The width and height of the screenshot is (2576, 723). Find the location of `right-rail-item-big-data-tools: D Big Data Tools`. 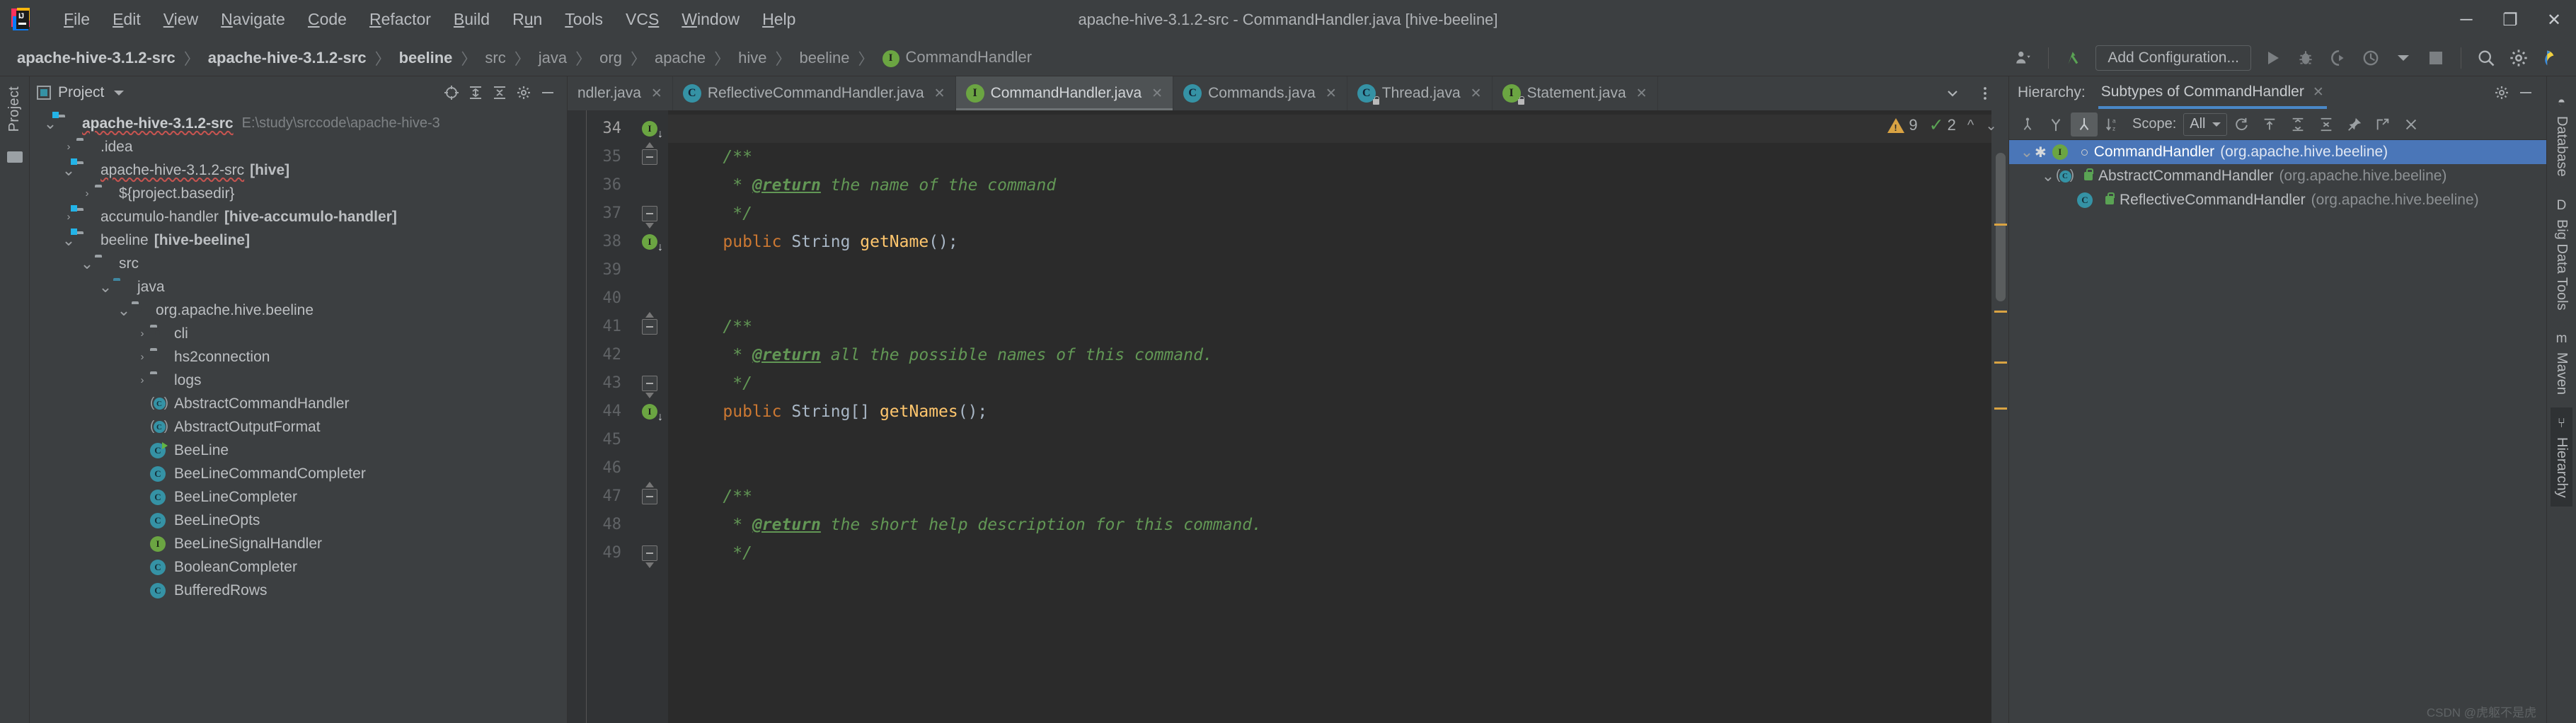

right-rail-item-big-data-tools: D Big Data Tools is located at coordinates (2561, 255).